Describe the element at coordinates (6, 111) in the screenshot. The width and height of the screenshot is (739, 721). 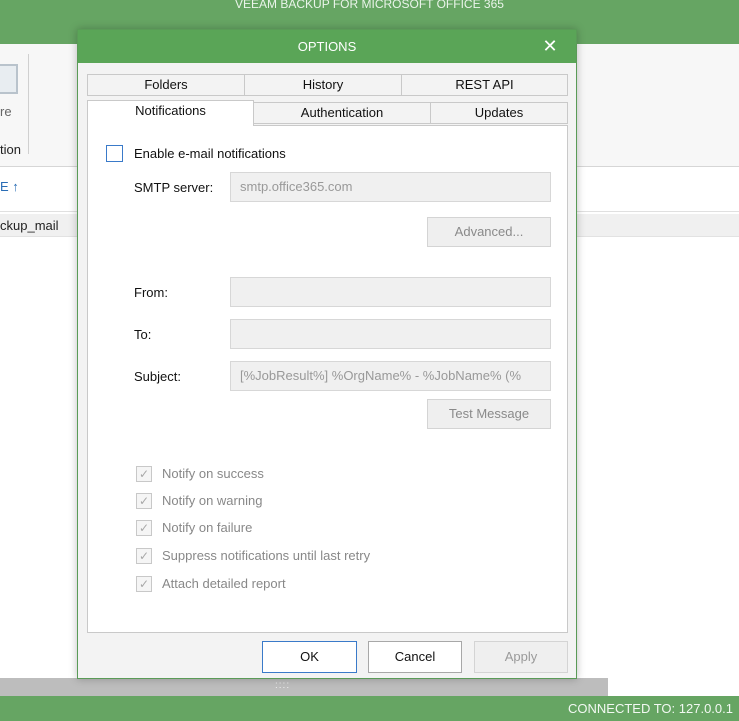
I see `ribbon-button-label: re` at that location.